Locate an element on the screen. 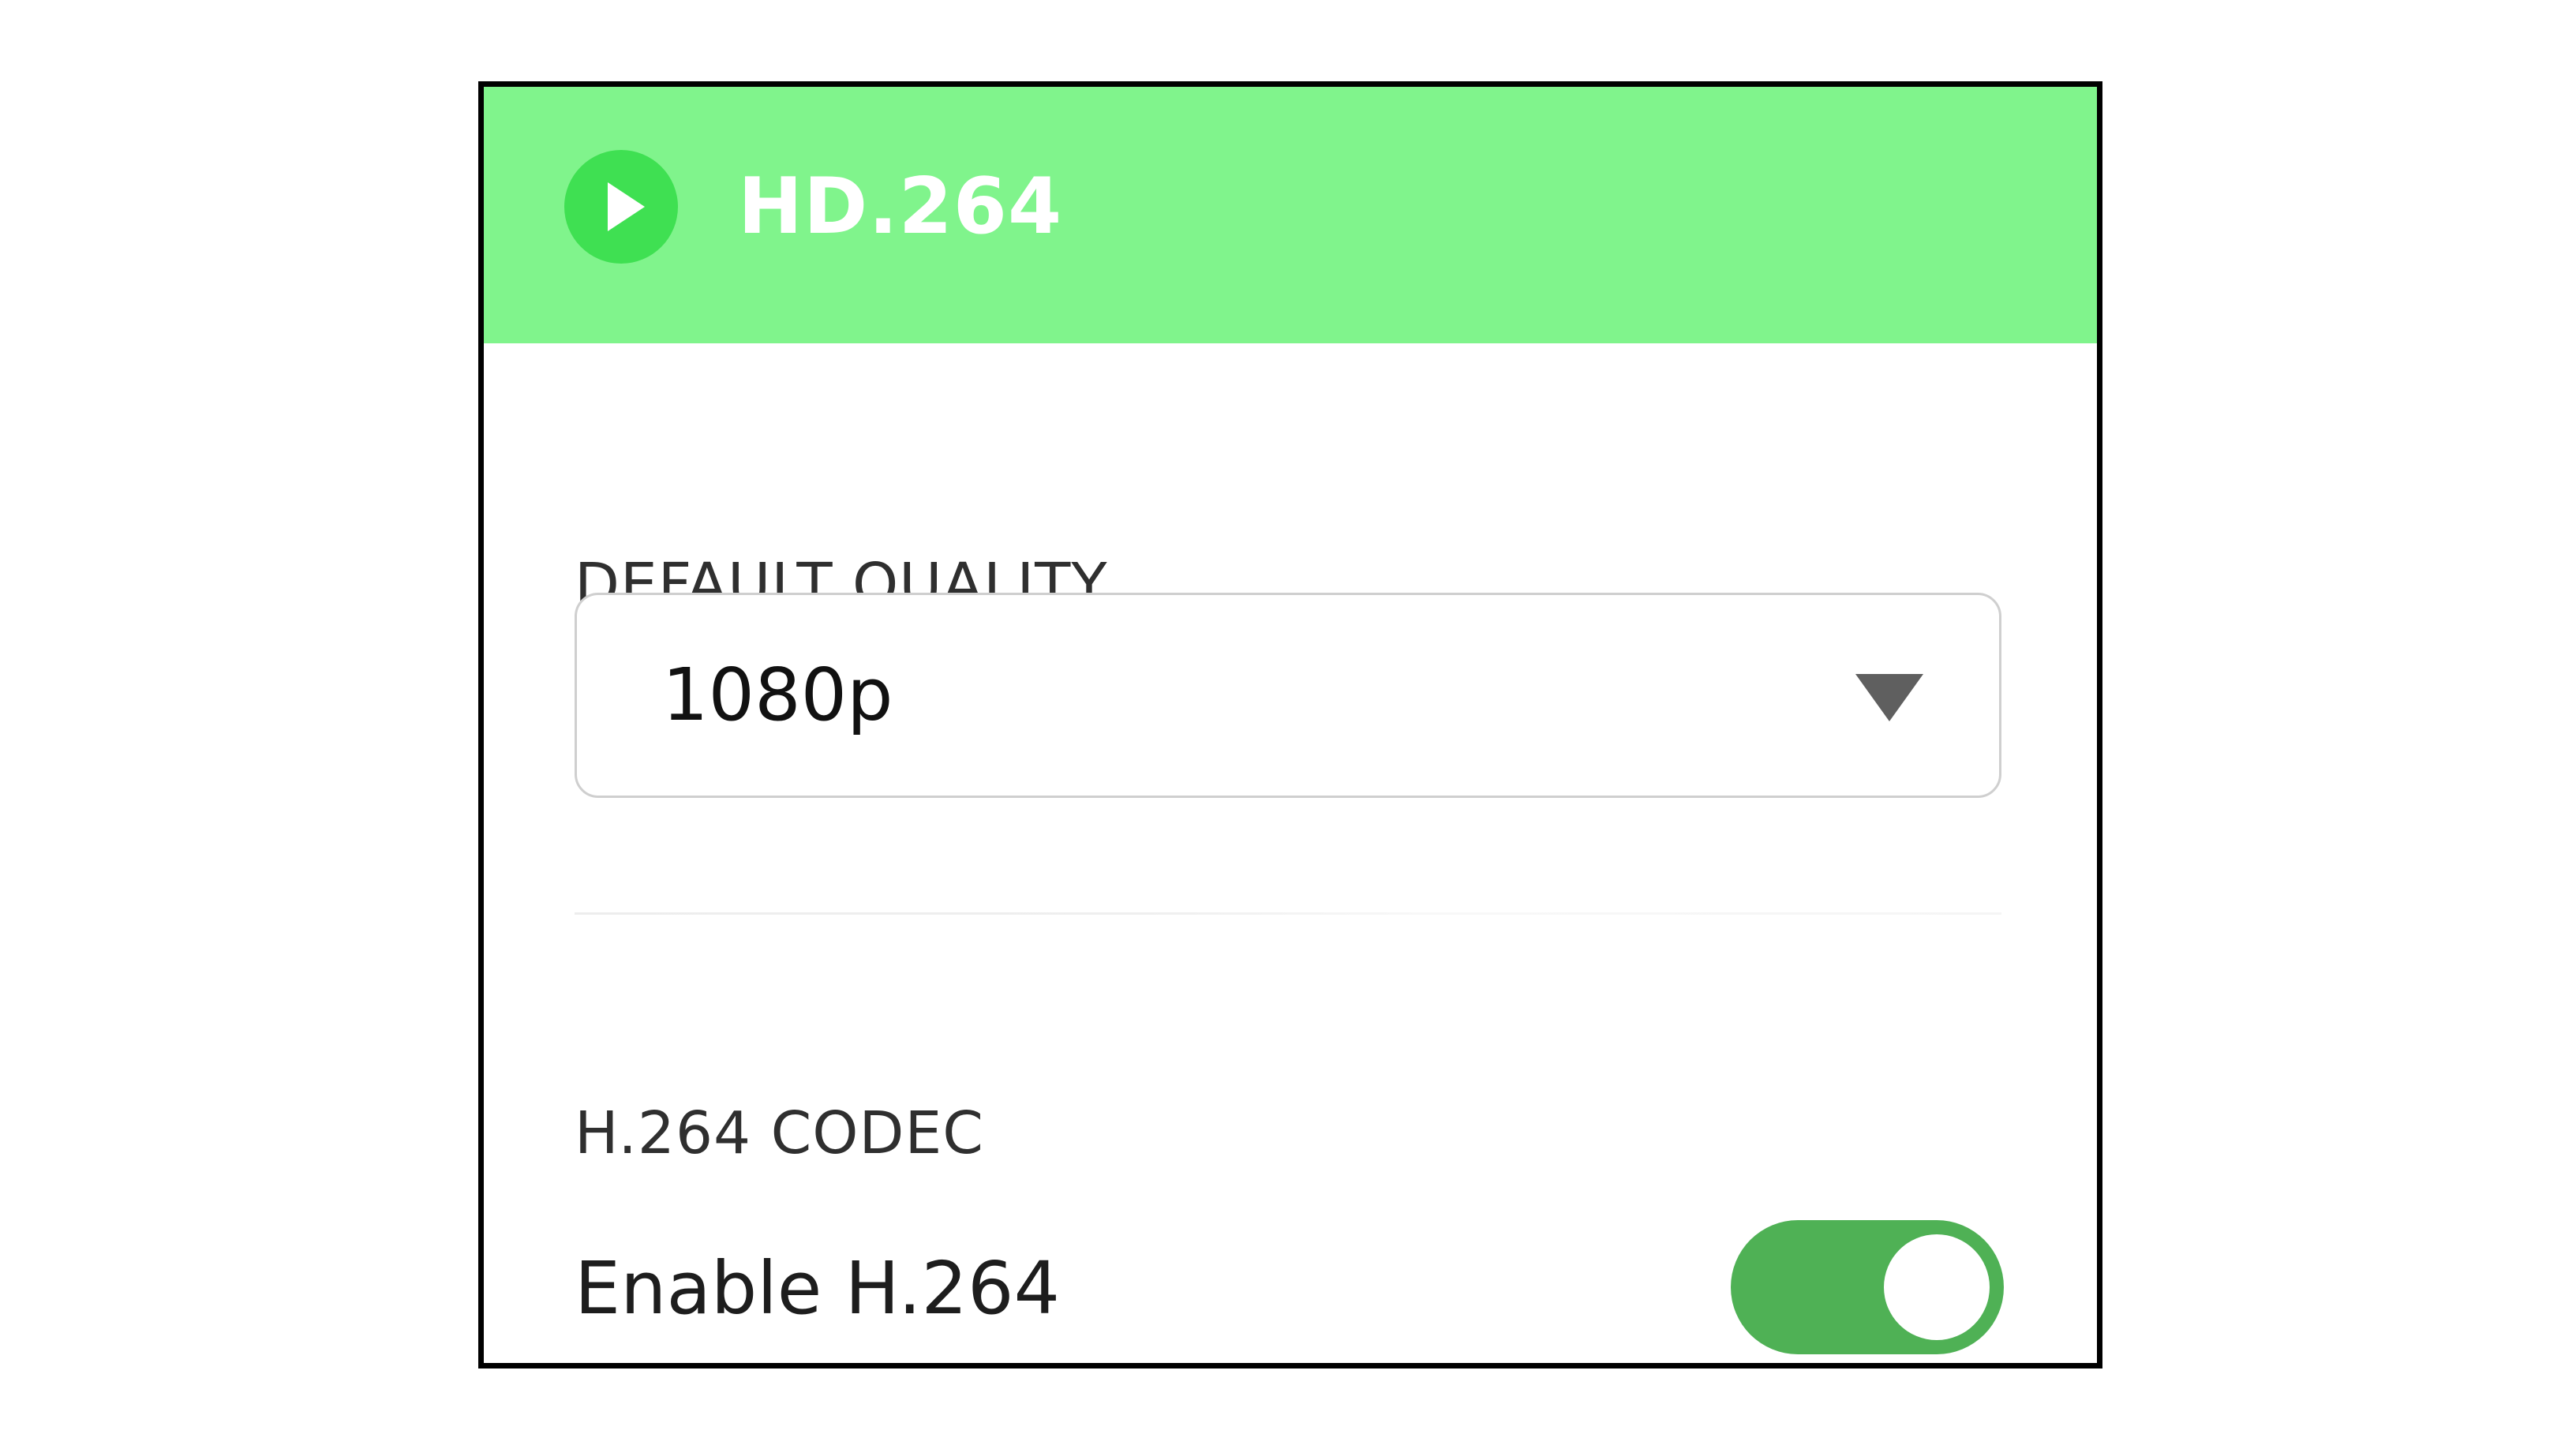 This screenshot has height=1449, width=2576. app-title: HD.264 is located at coordinates (900, 207).